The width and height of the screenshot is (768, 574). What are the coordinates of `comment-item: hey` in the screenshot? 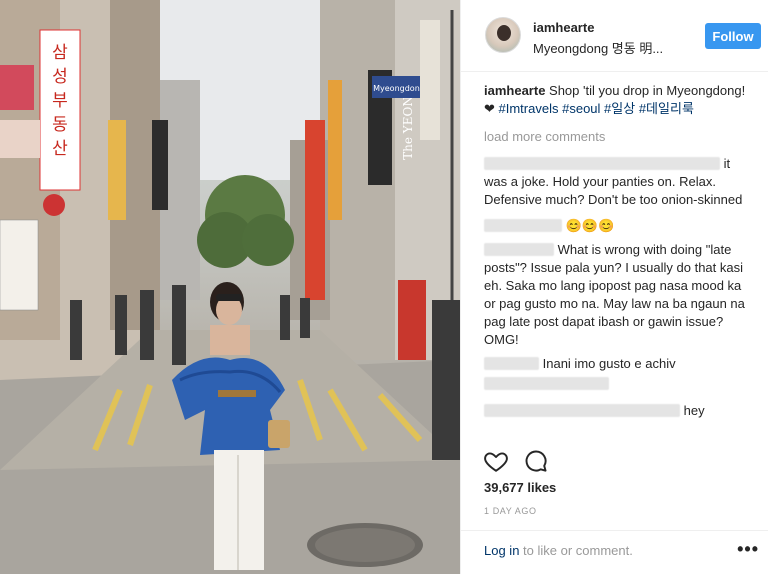 It's located at (619, 411).